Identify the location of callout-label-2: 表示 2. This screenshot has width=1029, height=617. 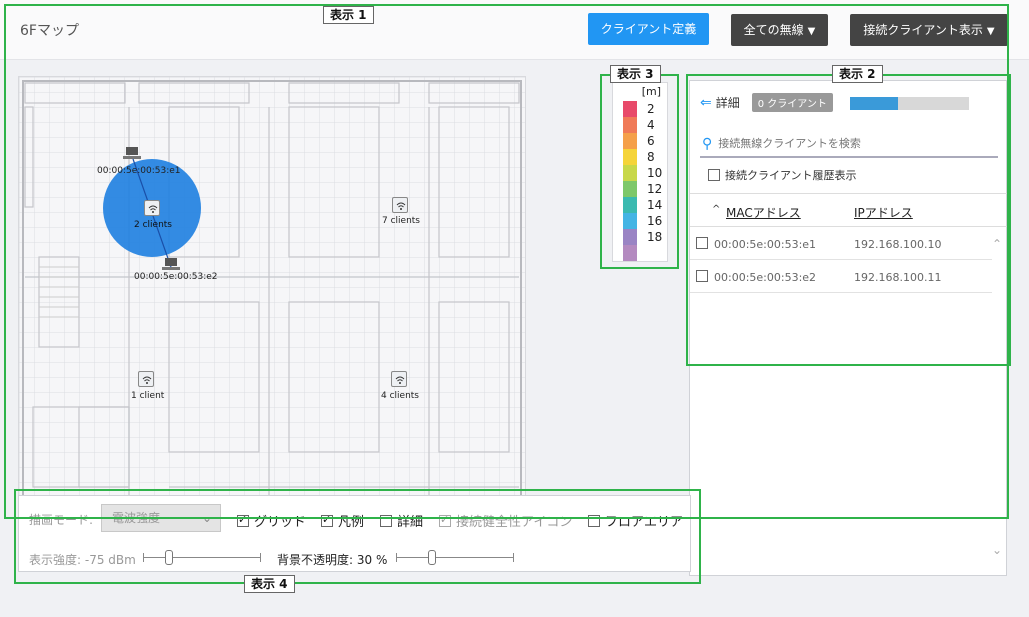
(857, 74).